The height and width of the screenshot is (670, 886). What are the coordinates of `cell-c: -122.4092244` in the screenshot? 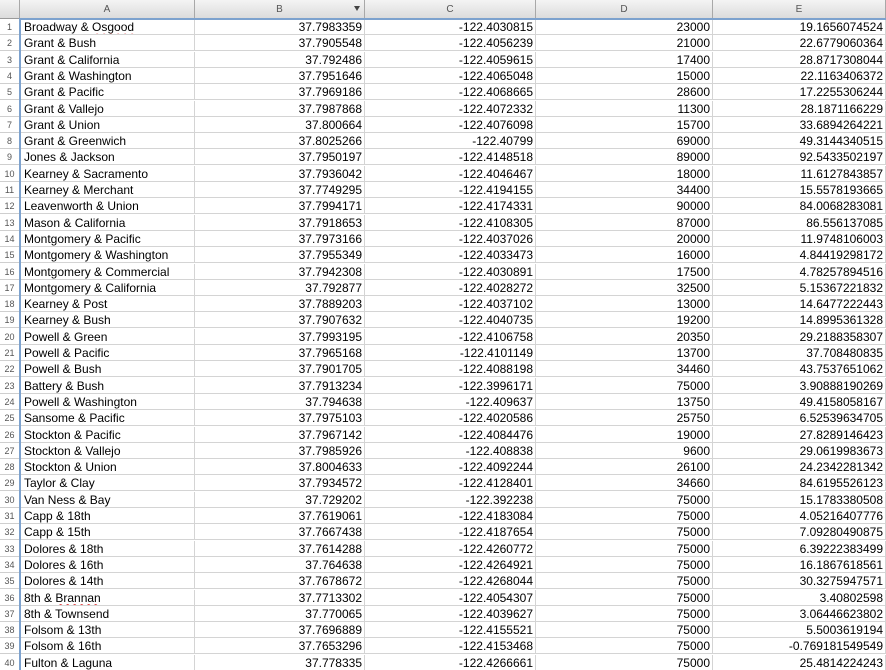 It's located at (450, 467).